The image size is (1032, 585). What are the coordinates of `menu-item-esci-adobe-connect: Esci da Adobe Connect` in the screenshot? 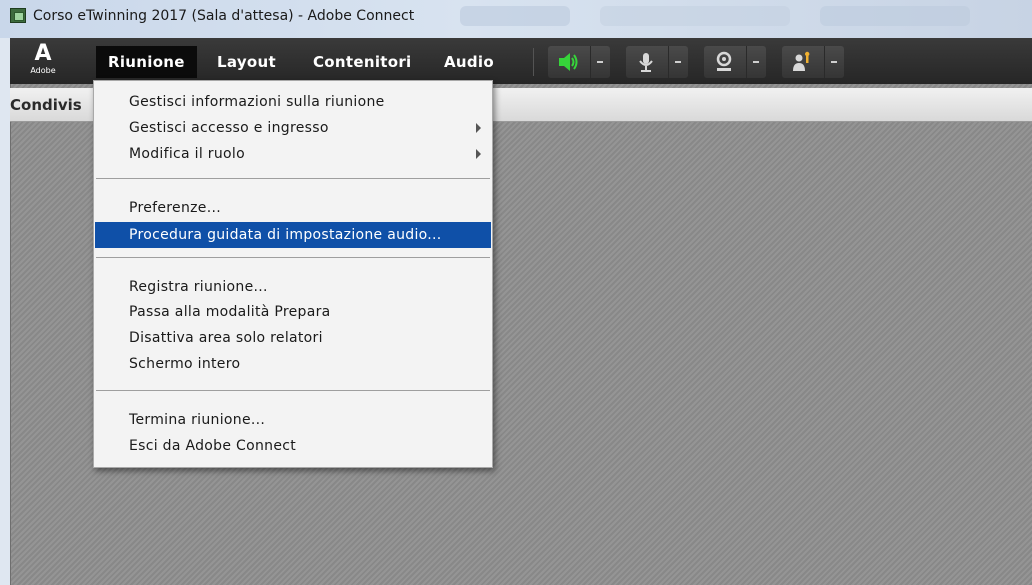 It's located at (293, 446).